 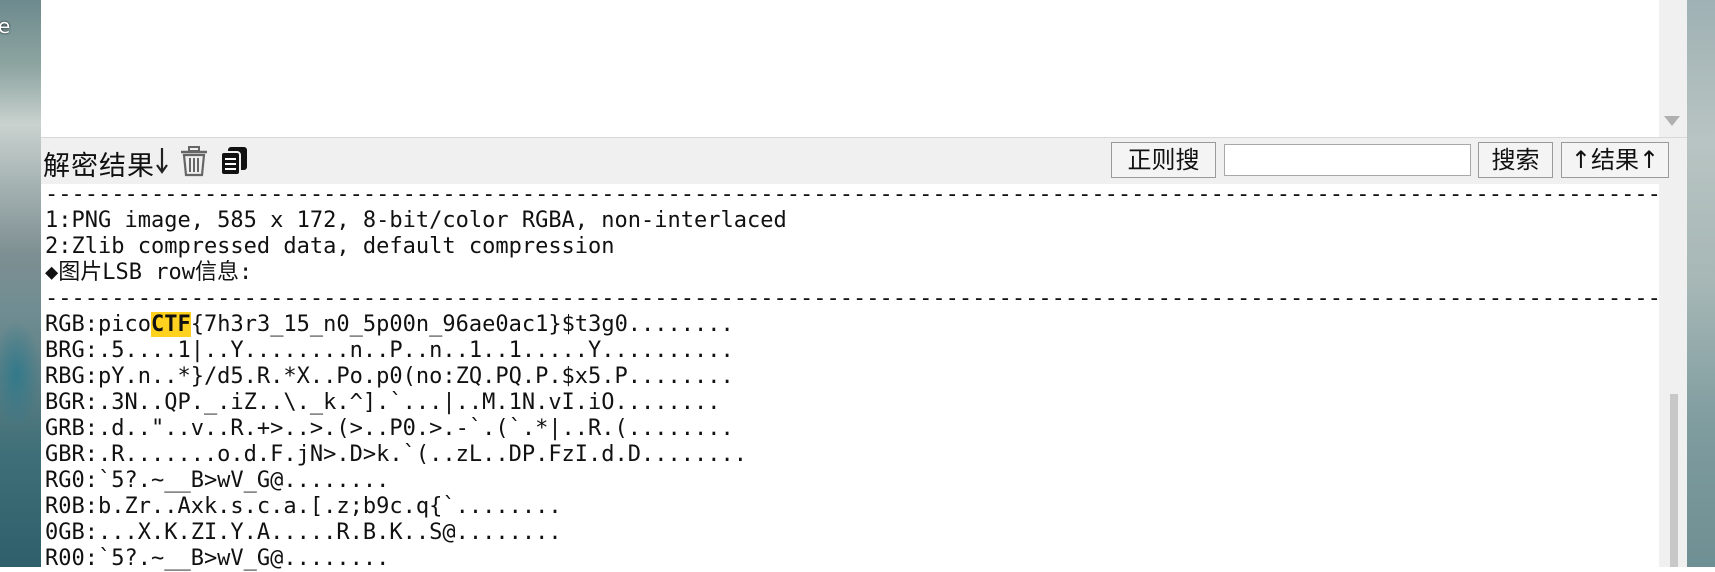 I want to click on desktop-background-left: e, so click(x=20, y=283).